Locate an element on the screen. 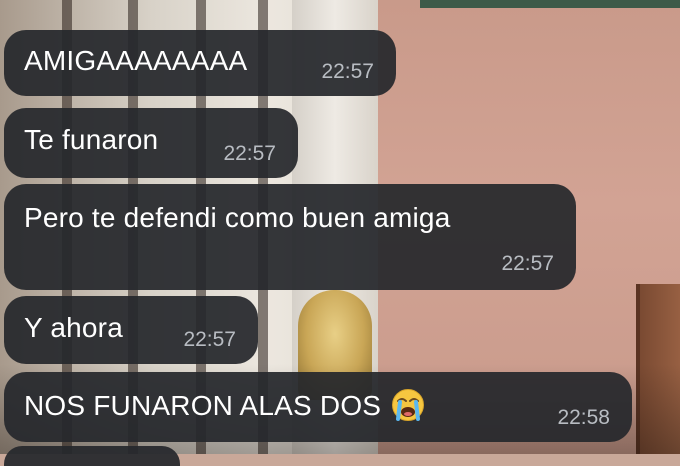 Image resolution: width=680 pixels, height=466 pixels. message-timestamp: 22:58 is located at coordinates (583, 417).